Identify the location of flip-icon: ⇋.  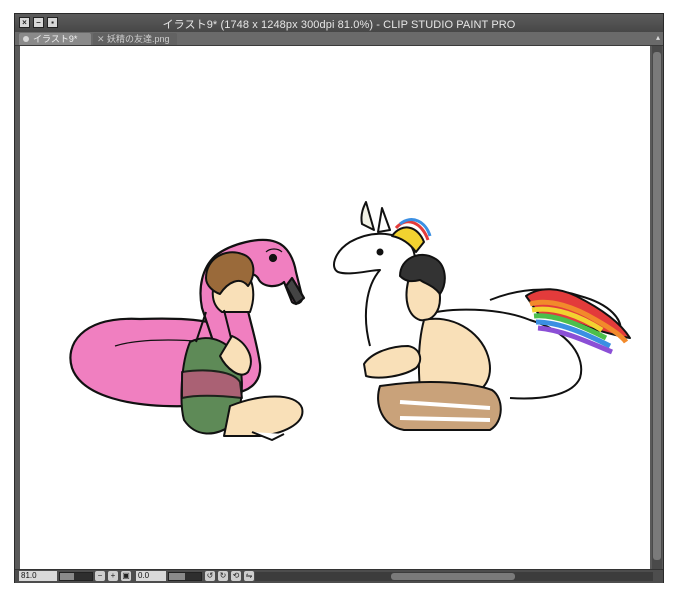
(249, 576).